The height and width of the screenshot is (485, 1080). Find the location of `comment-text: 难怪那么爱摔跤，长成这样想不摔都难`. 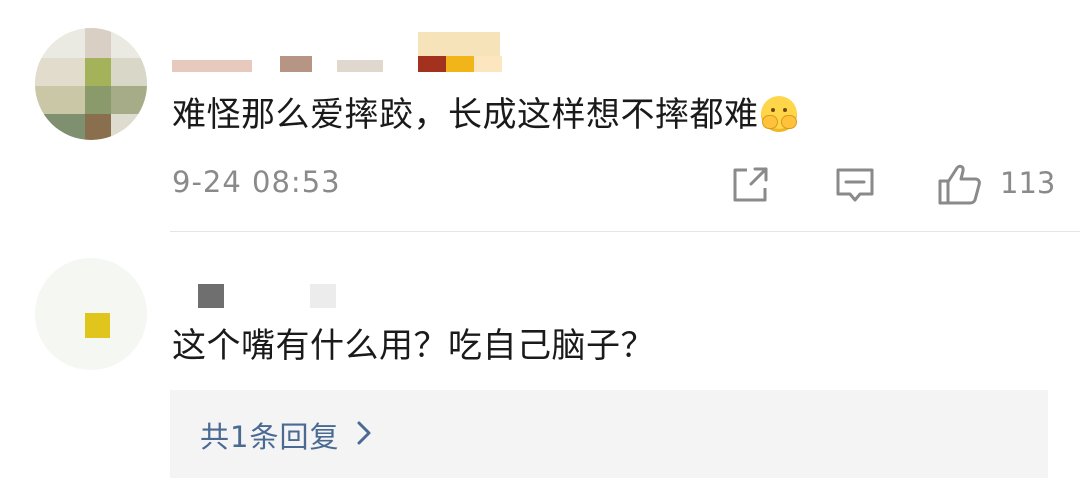

comment-text: 难怪那么爱摔跤，长成这样想不摔都难 is located at coordinates (484, 115).